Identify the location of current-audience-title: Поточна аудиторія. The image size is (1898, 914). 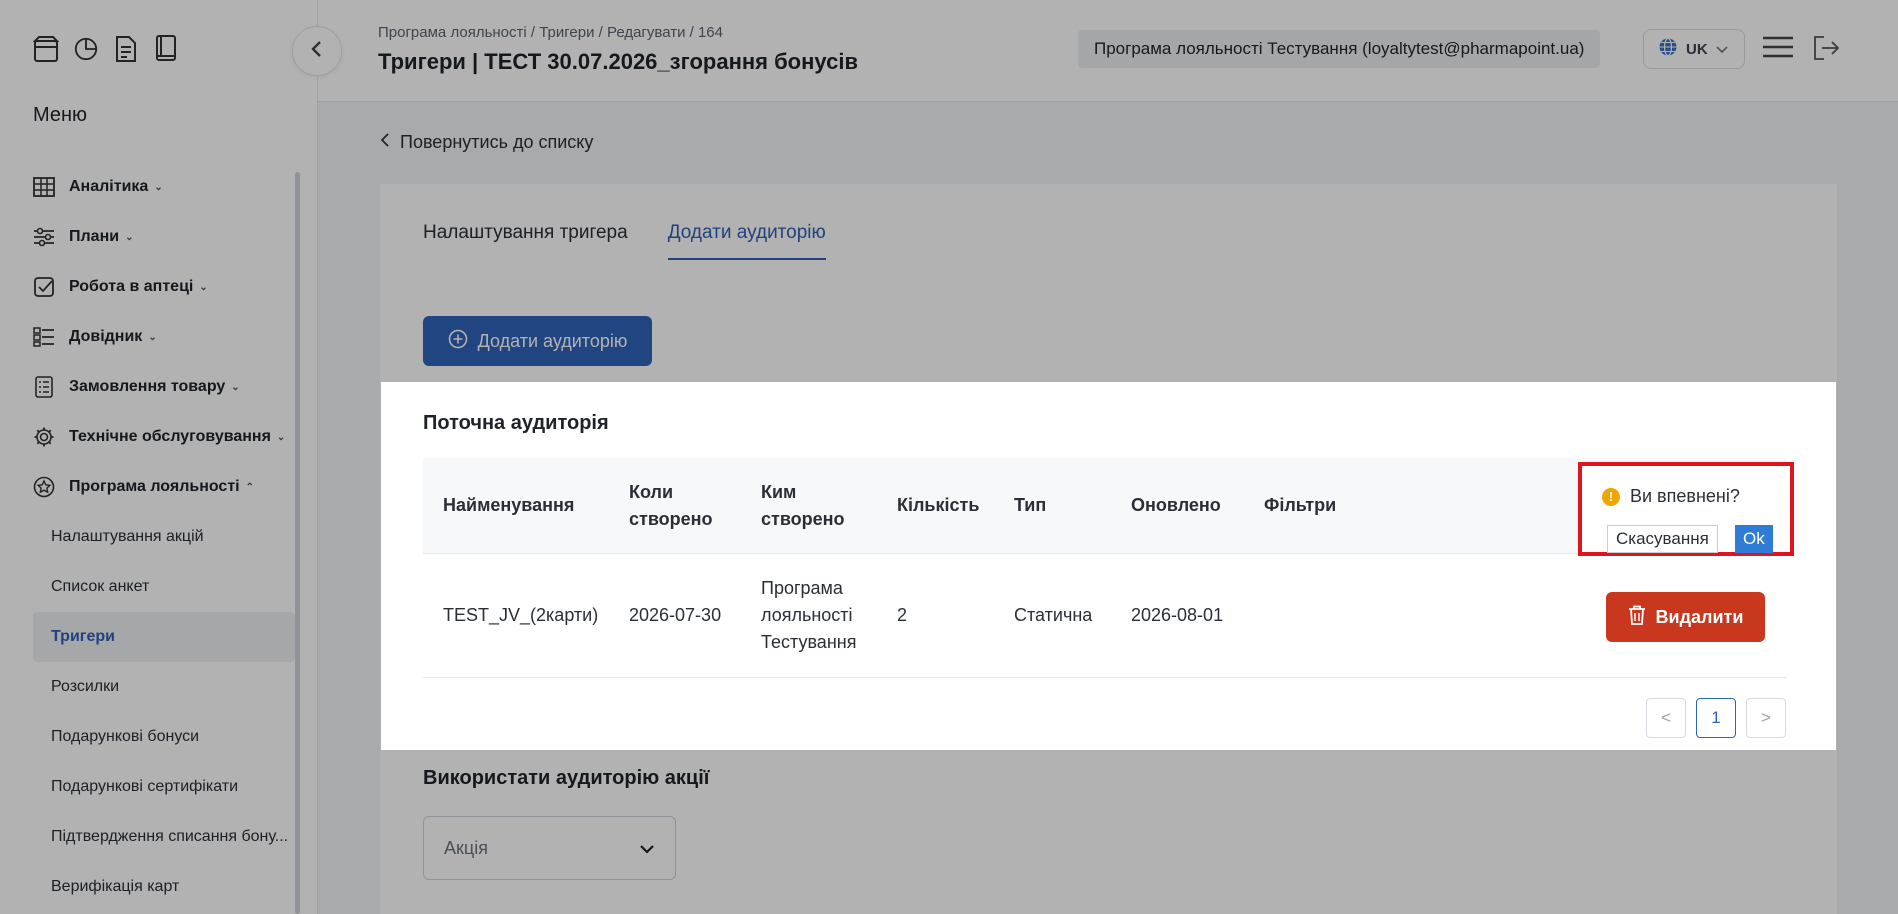
(516, 423).